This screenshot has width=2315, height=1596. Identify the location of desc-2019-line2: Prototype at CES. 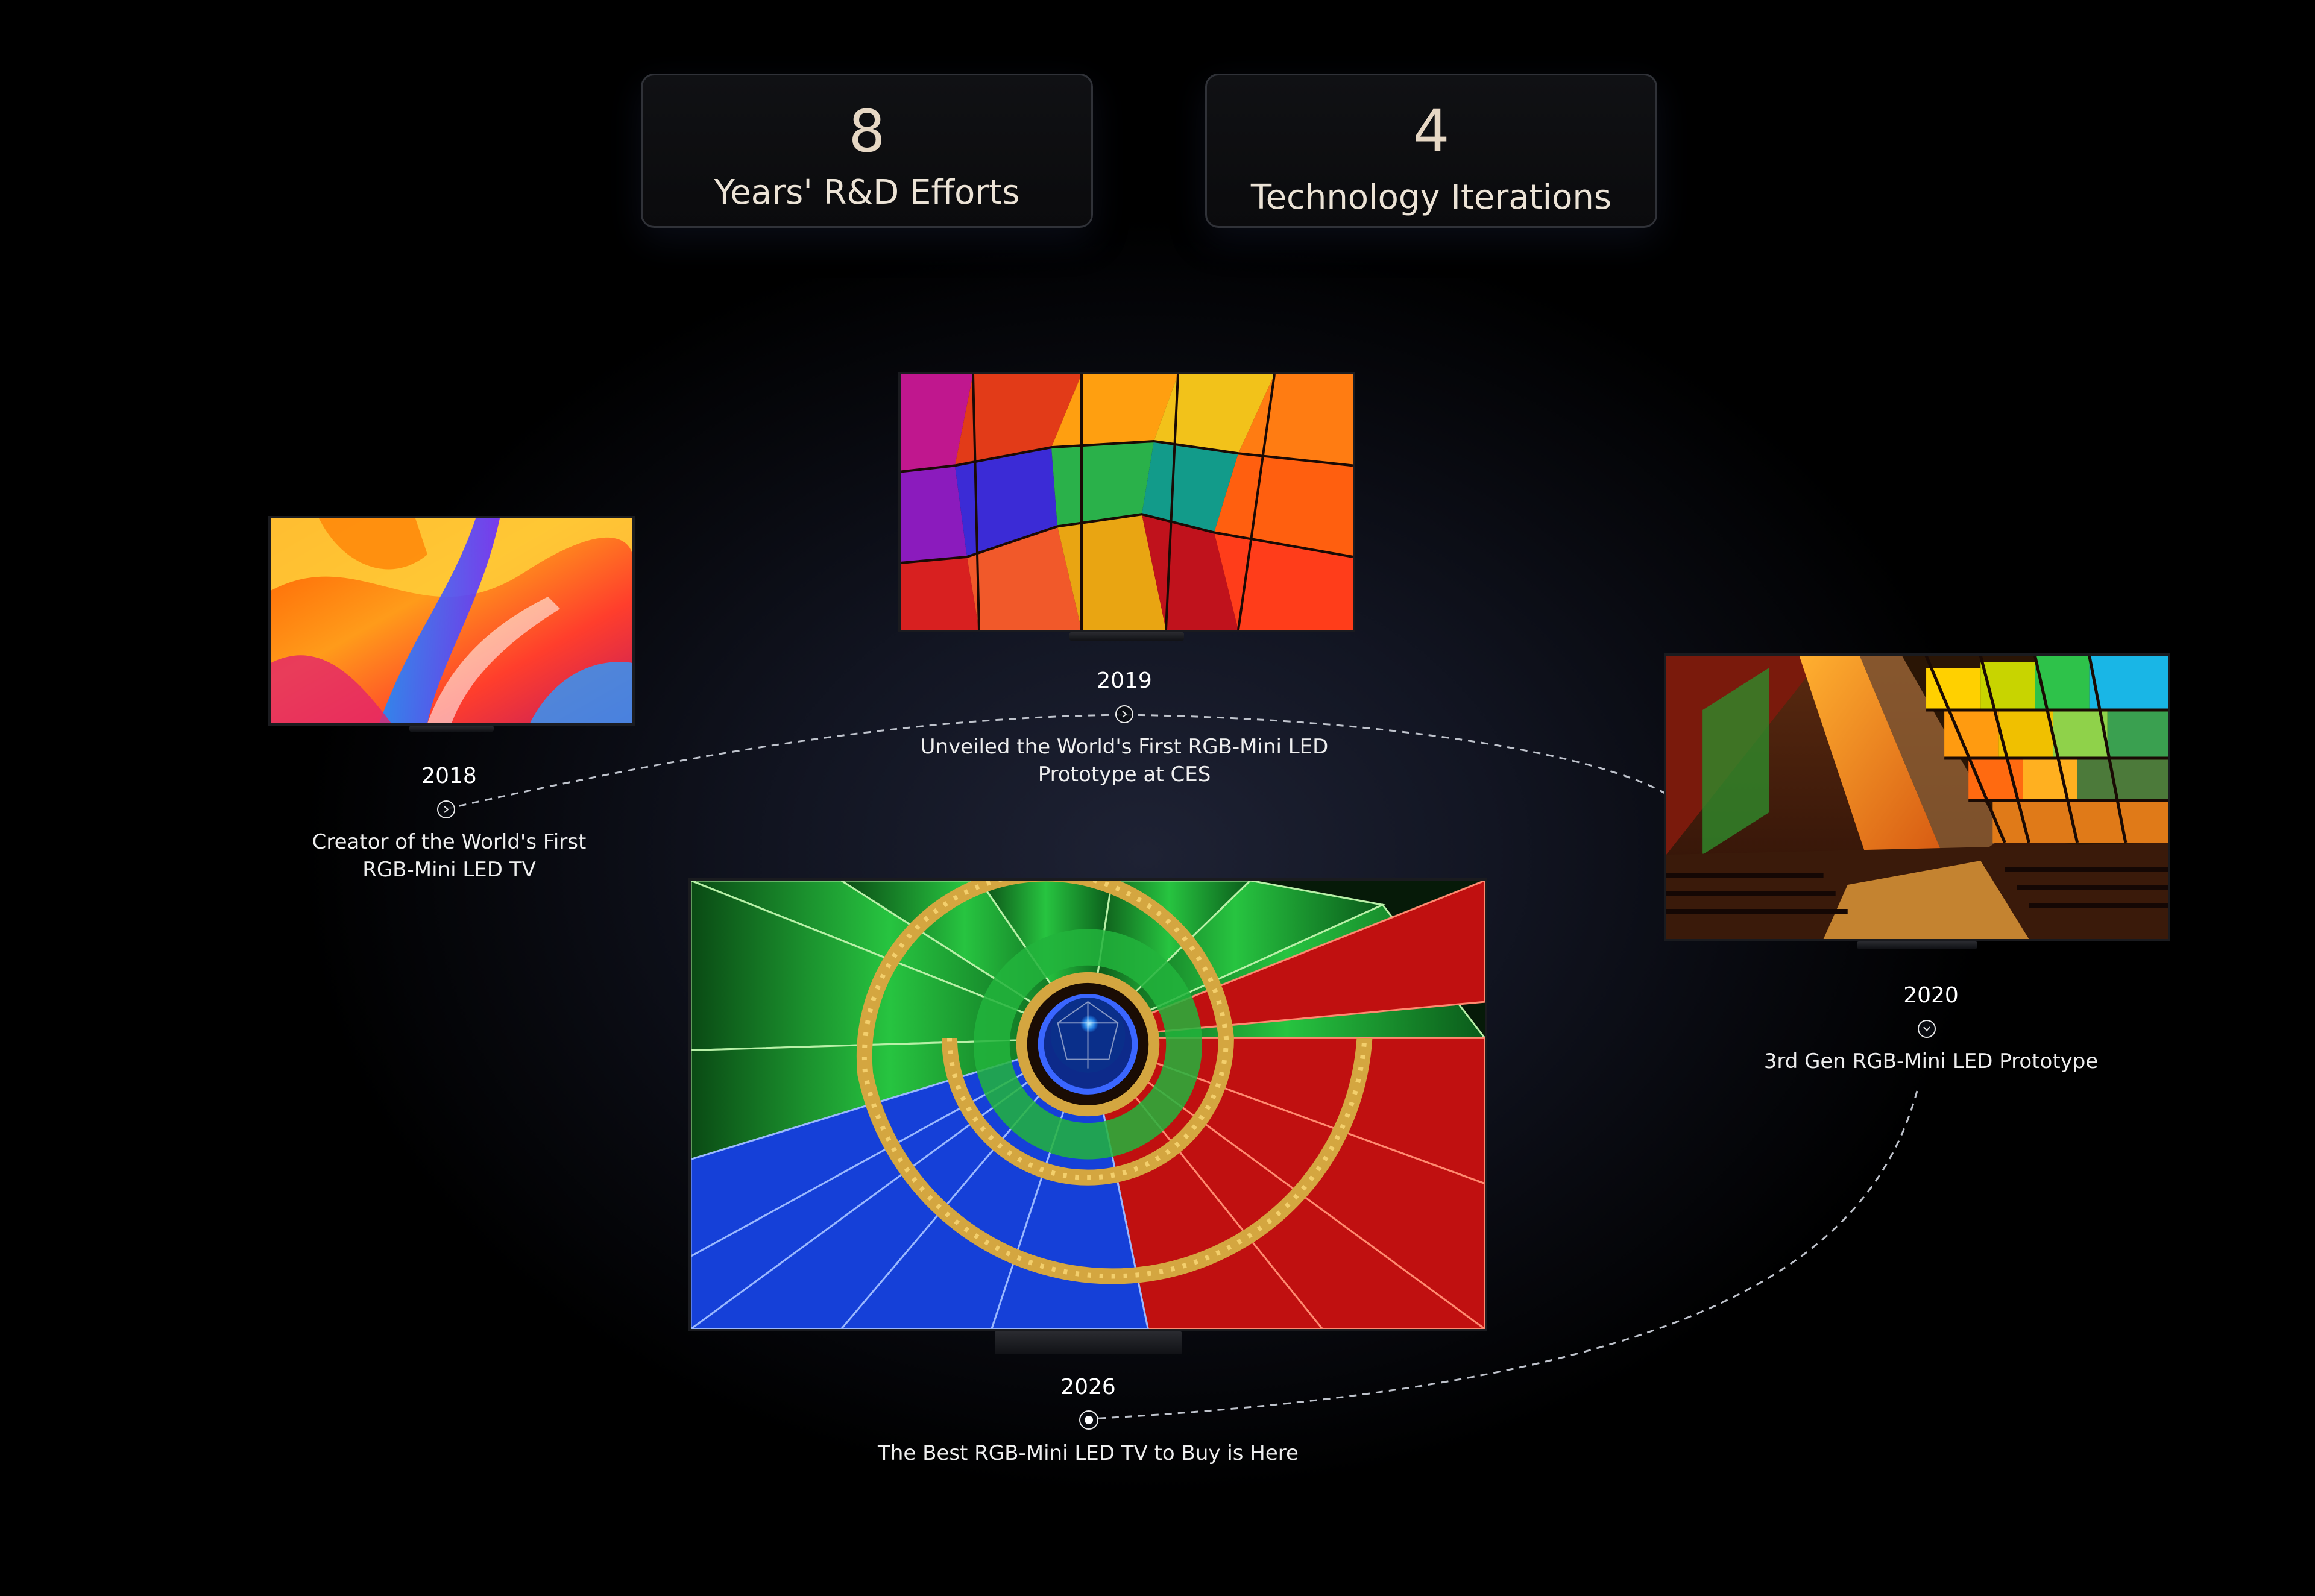
(1124, 775).